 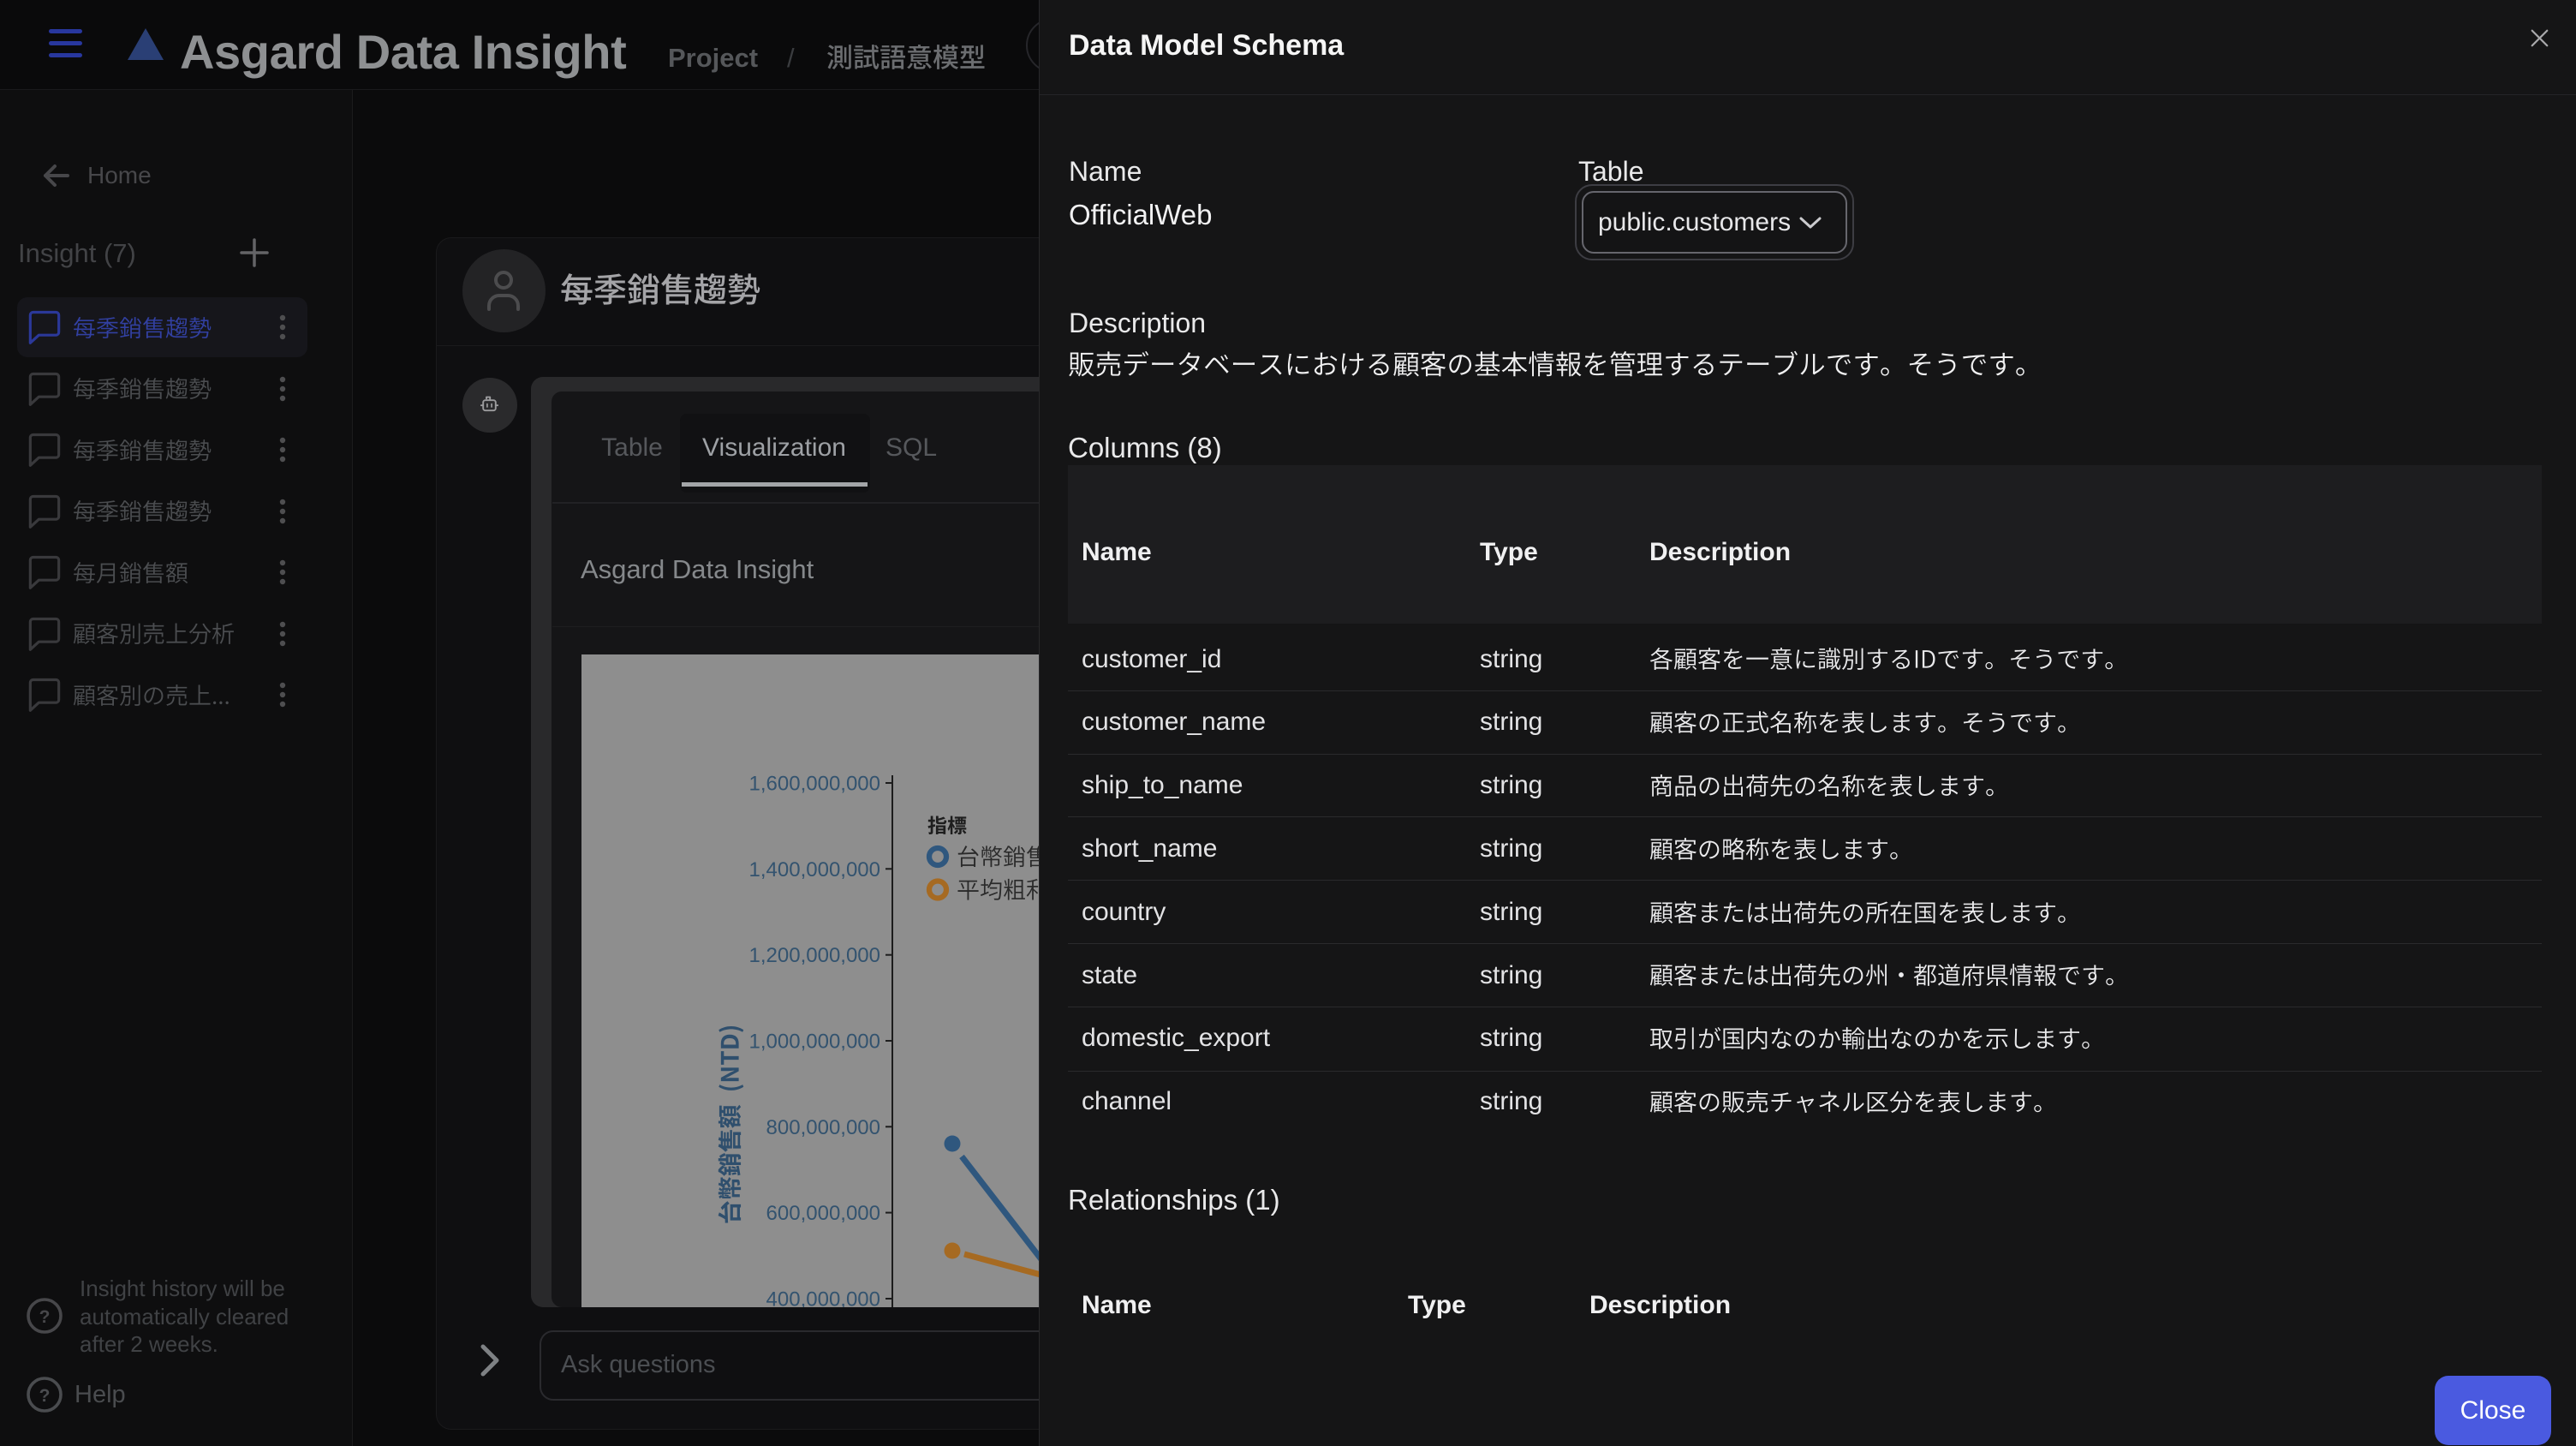 I want to click on svg-text: 1,000,000,000, so click(x=814, y=1042).